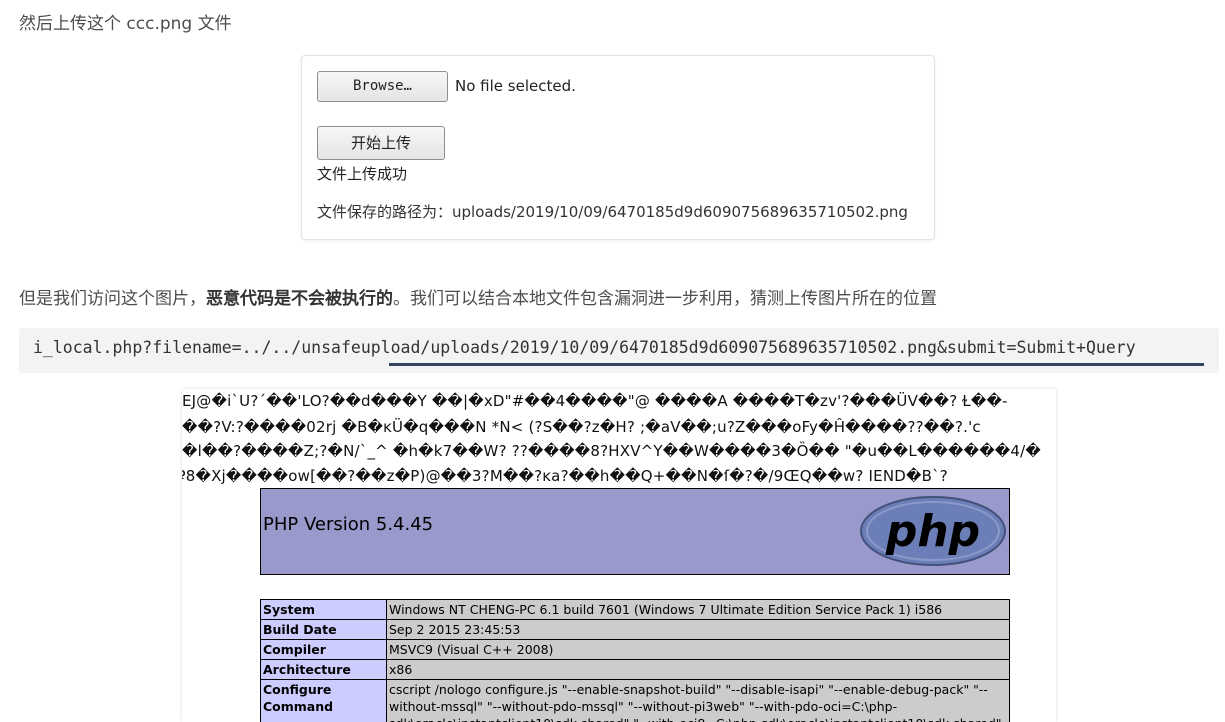  What do you see at coordinates (698, 669) in the screenshot?
I see `info-value: x86` at bounding box center [698, 669].